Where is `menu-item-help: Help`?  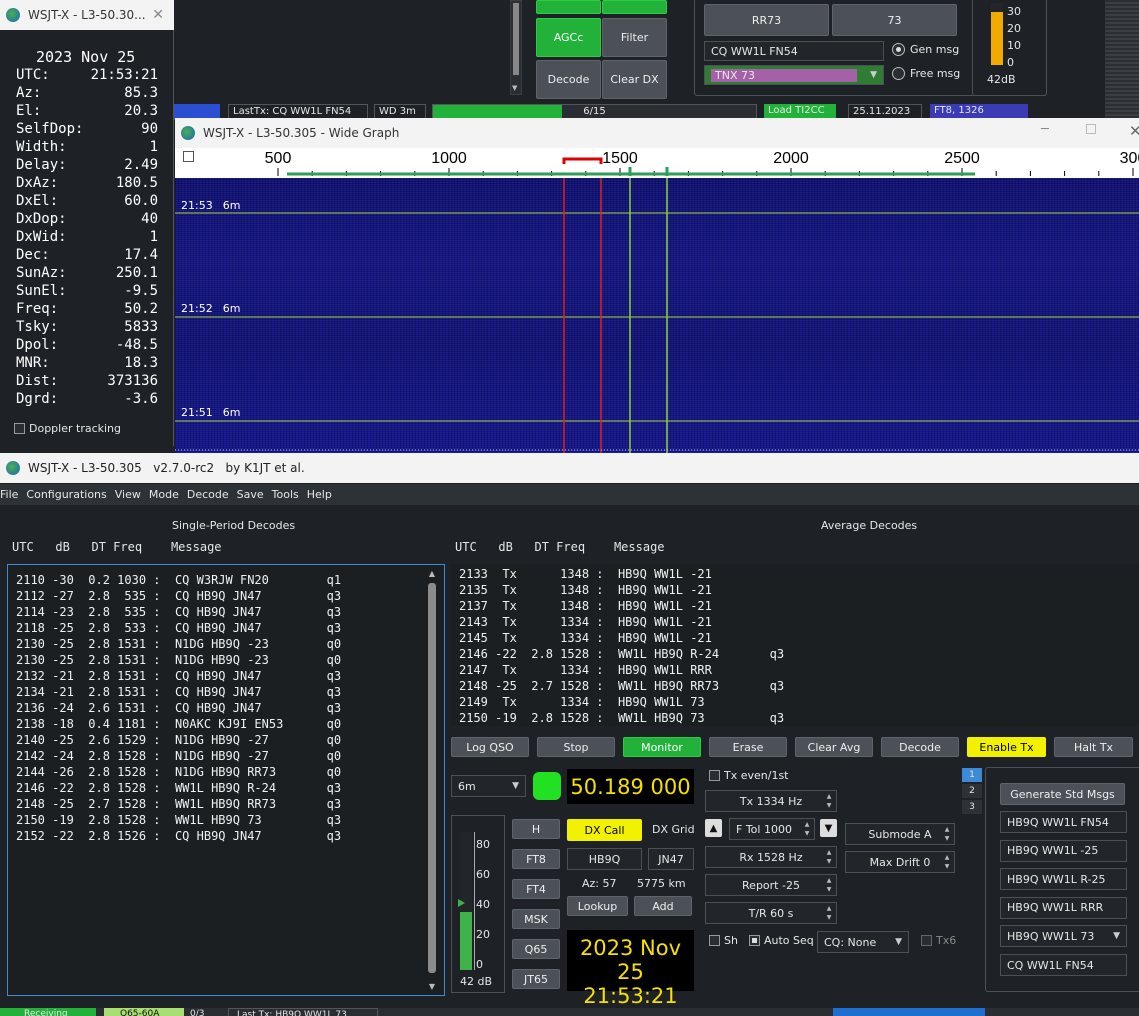
menu-item-help: Help is located at coordinates (319, 494).